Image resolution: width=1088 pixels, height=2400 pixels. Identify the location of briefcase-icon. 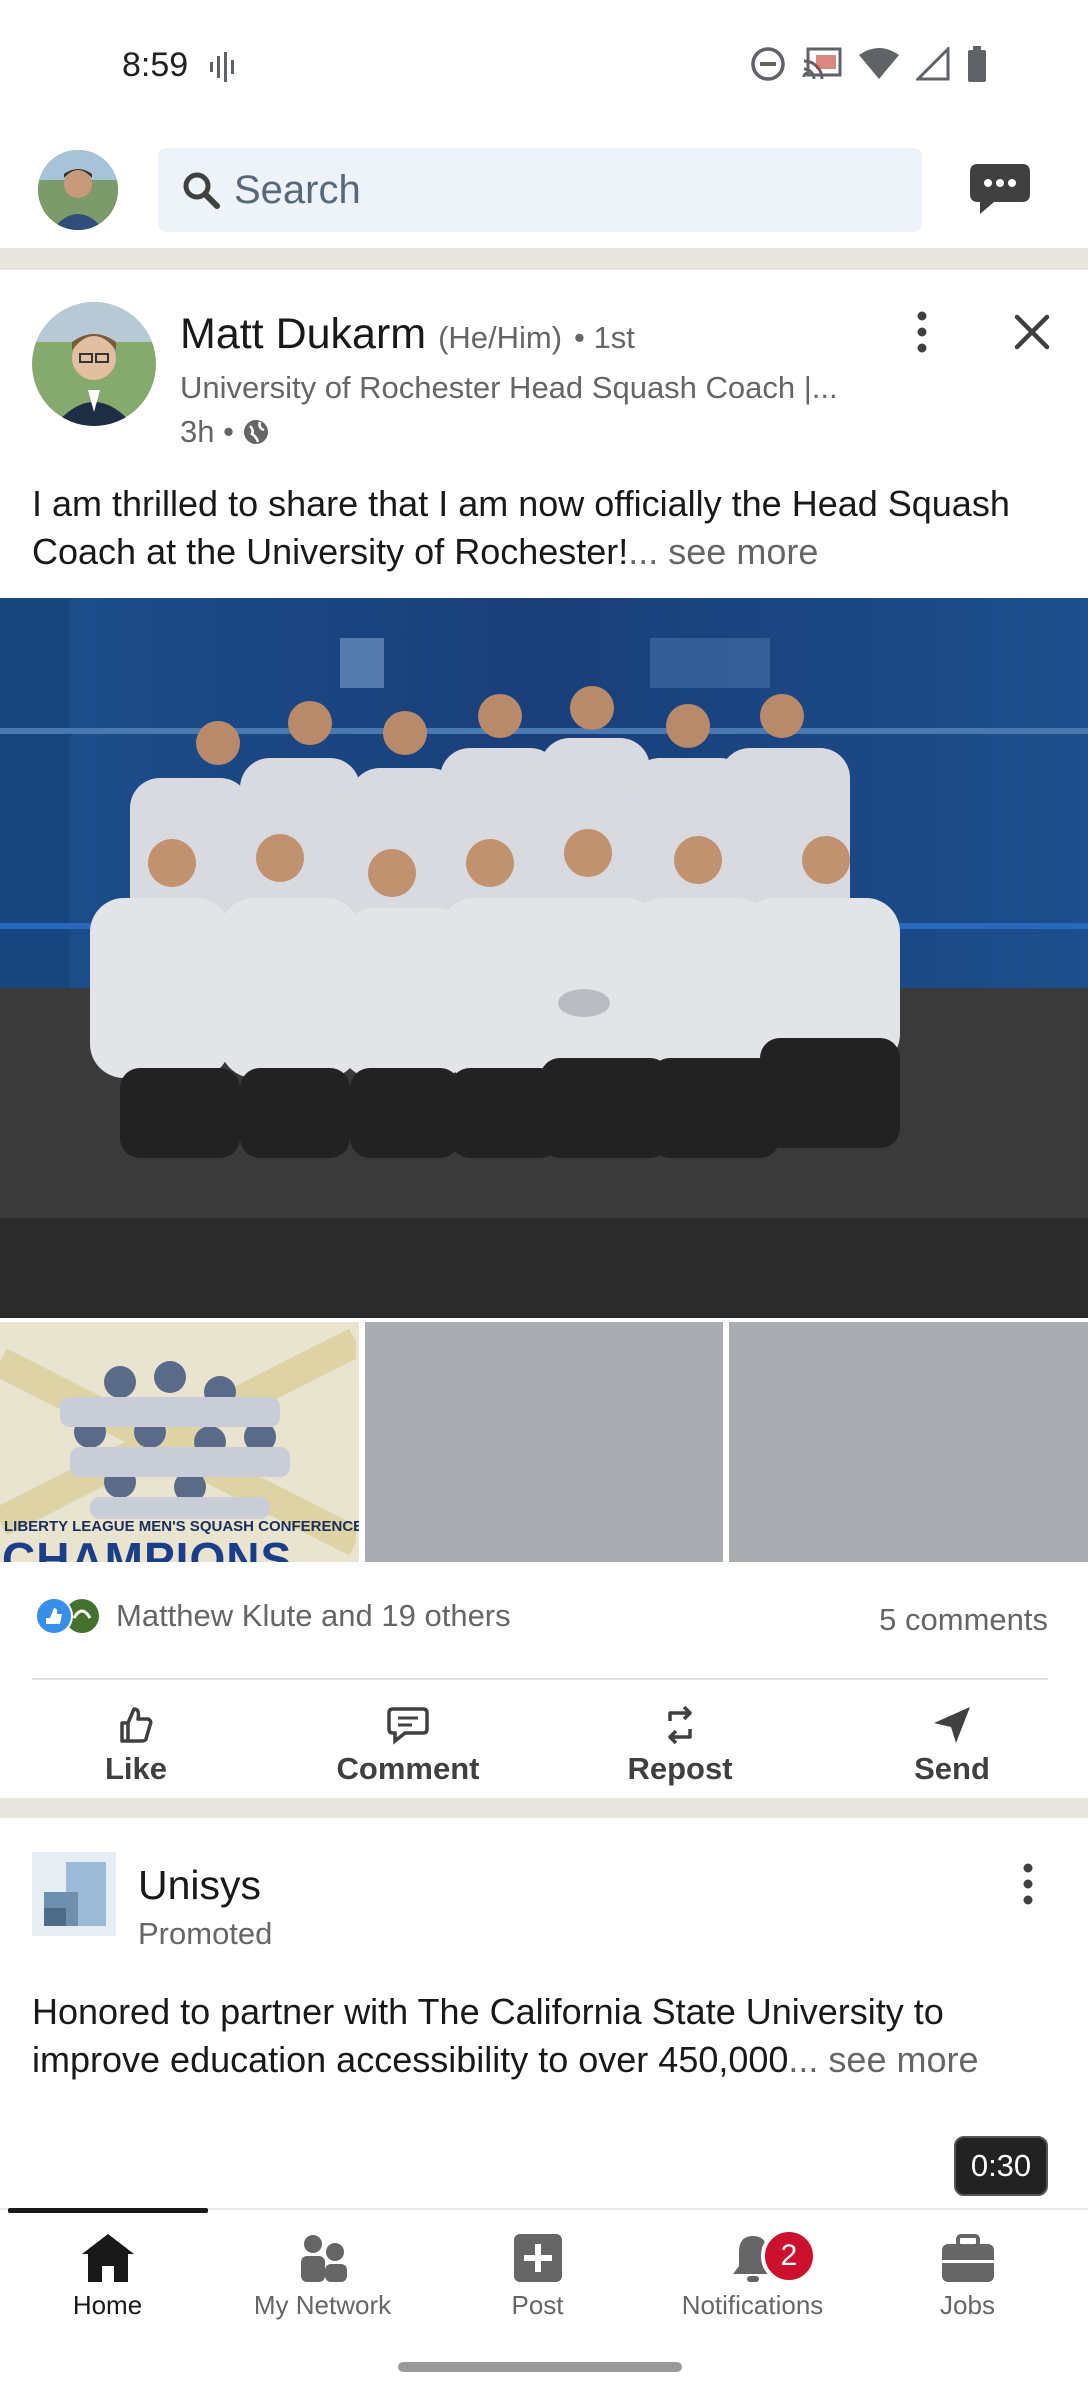
(967, 2258).